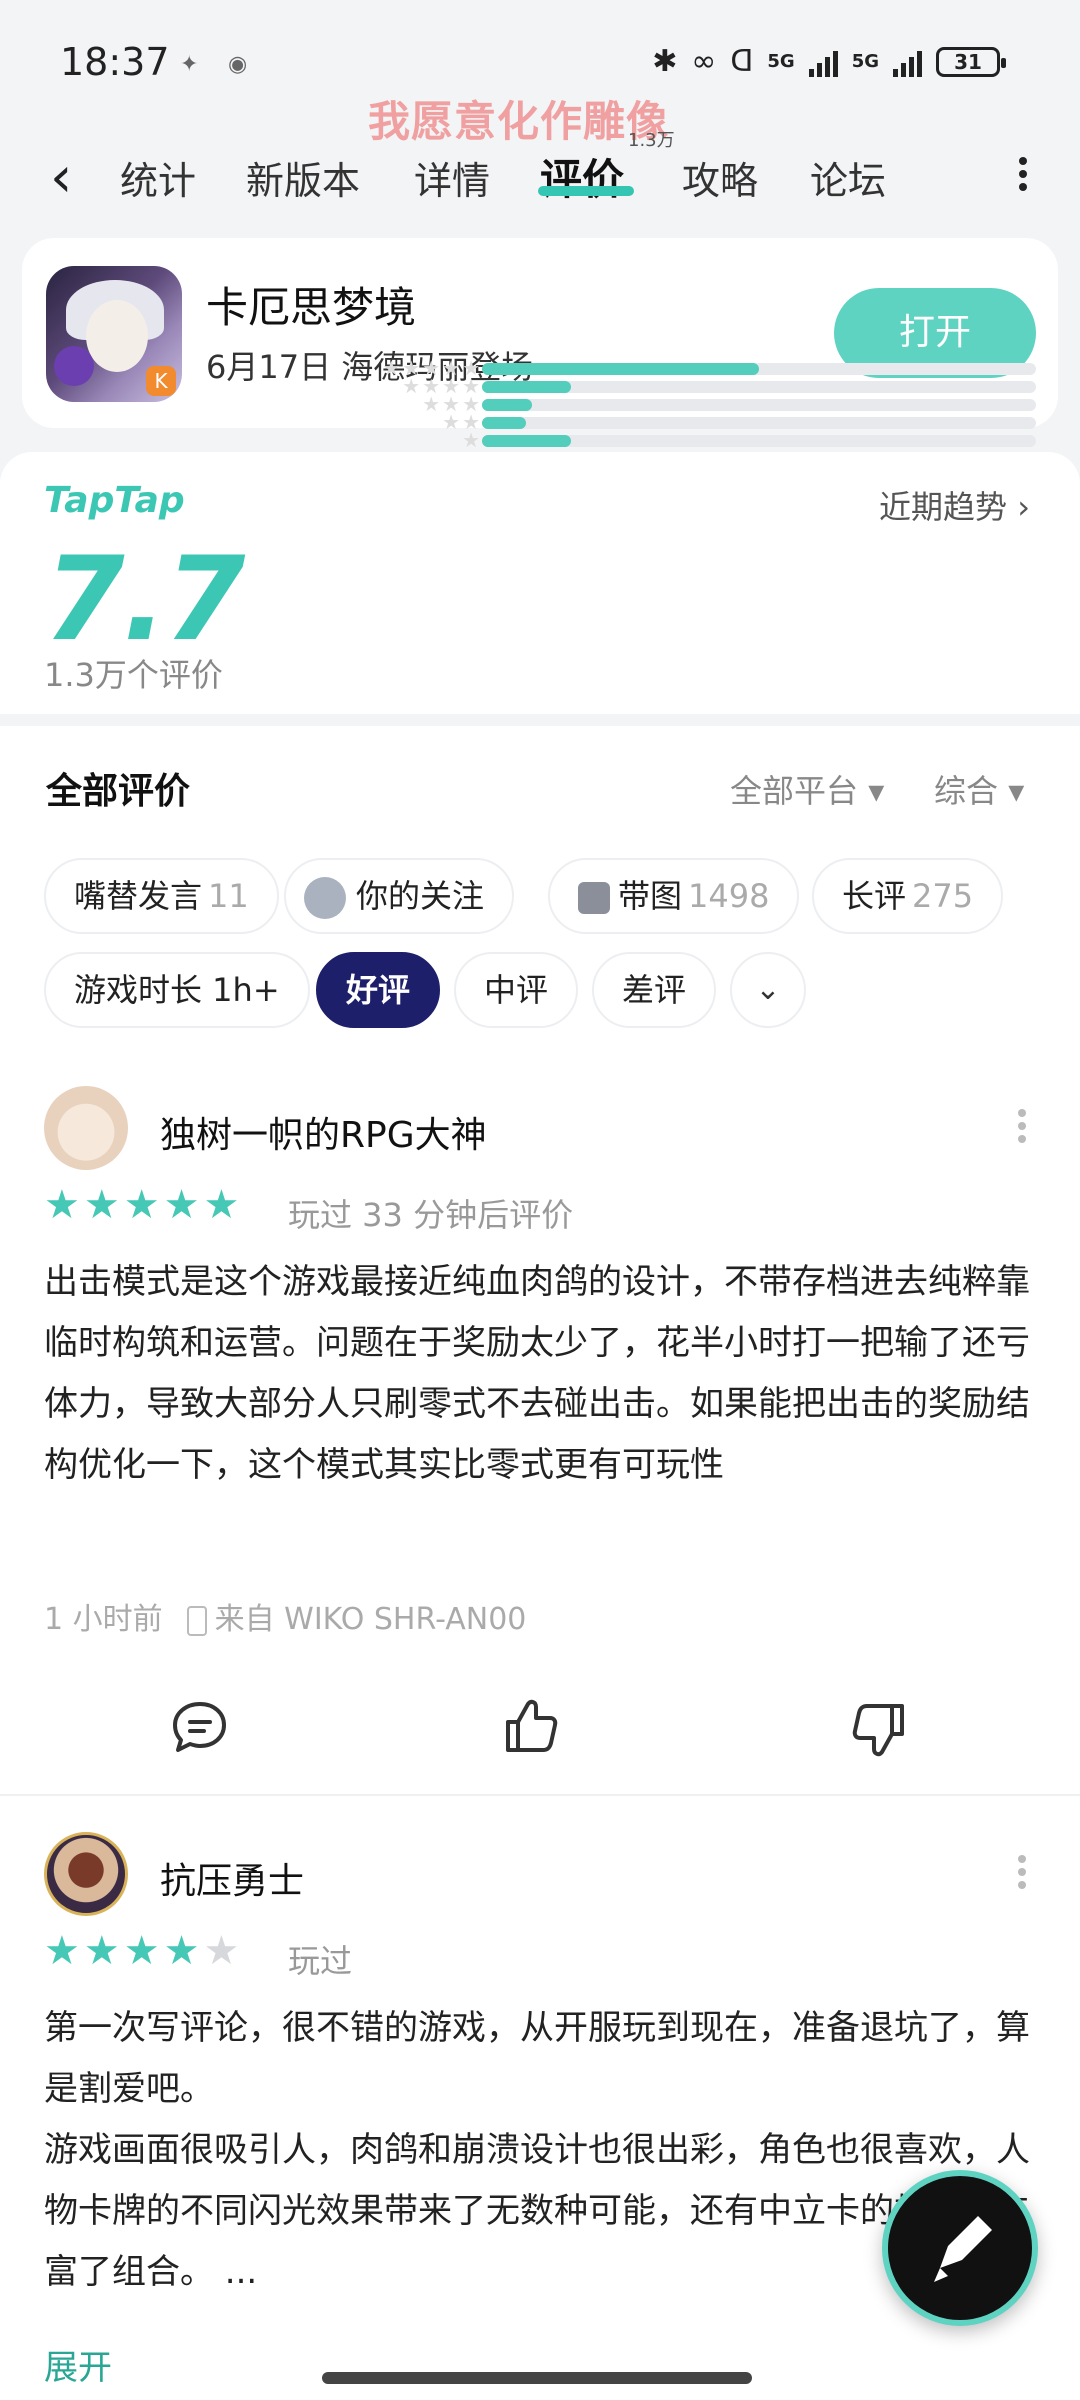  I want to click on distribution-row: ★★, so click(684, 422).